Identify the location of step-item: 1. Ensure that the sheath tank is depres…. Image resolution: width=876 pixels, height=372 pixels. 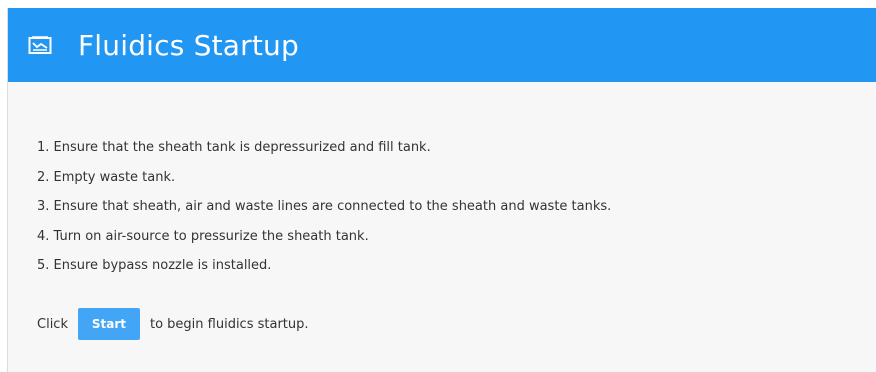
(234, 147).